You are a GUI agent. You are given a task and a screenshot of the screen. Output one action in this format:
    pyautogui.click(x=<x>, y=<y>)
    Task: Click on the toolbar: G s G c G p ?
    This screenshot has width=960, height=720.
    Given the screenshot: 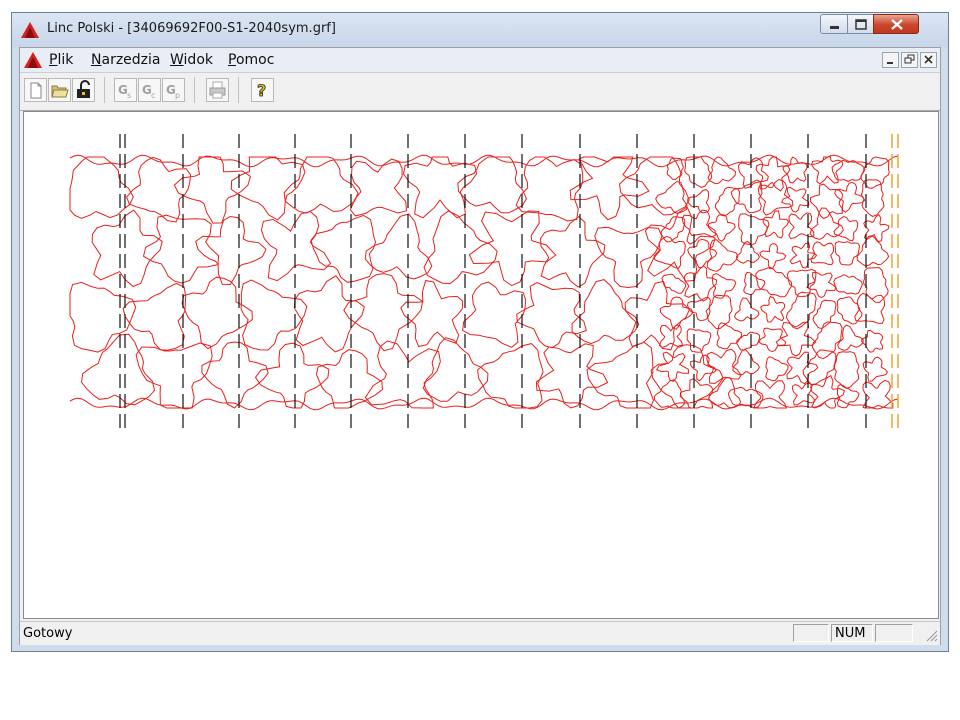 What is the action you would take?
    pyautogui.click(x=480, y=92)
    